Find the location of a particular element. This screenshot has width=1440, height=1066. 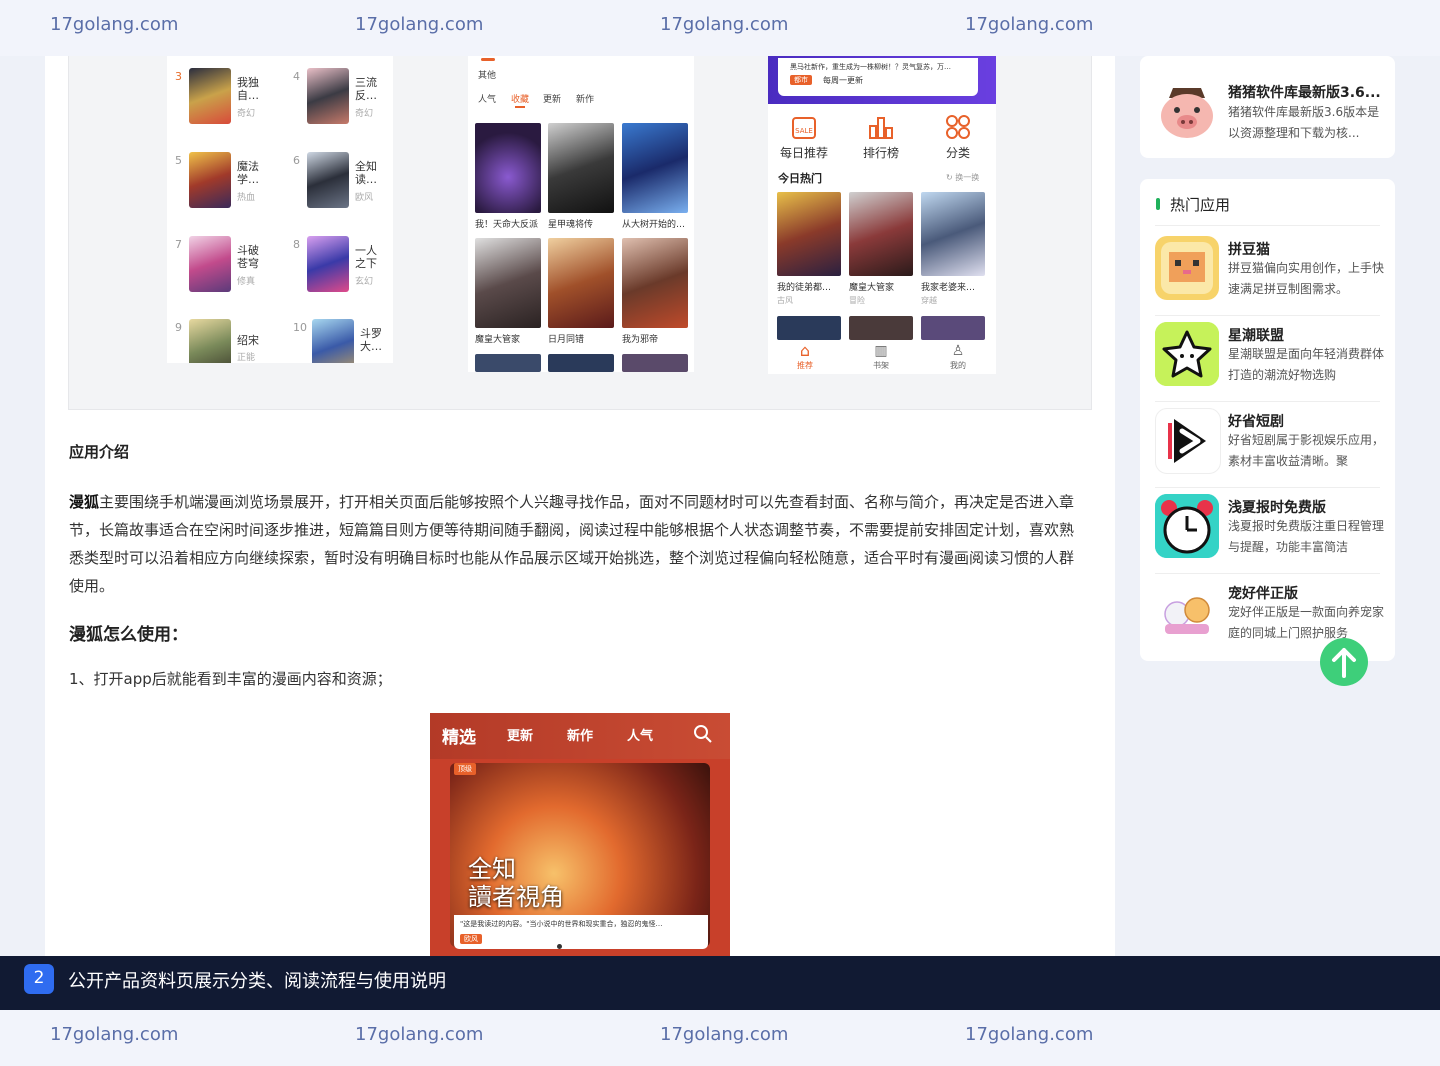

comic-title: 绍宋 is located at coordinates (248, 340).